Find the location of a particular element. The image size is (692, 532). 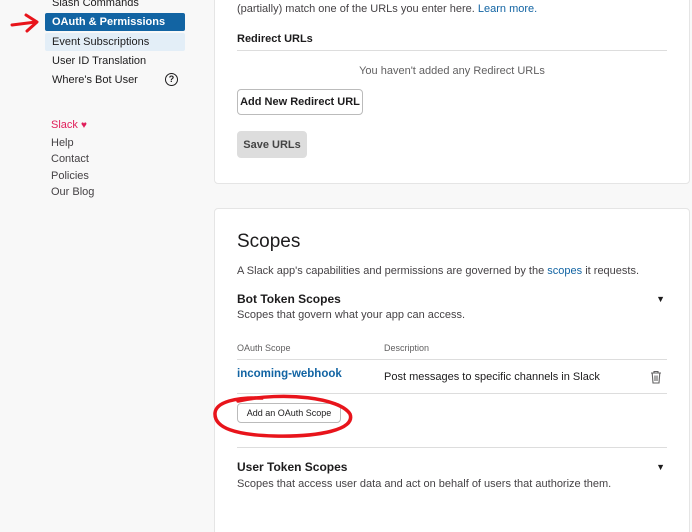

trash-icon is located at coordinates (656, 377).